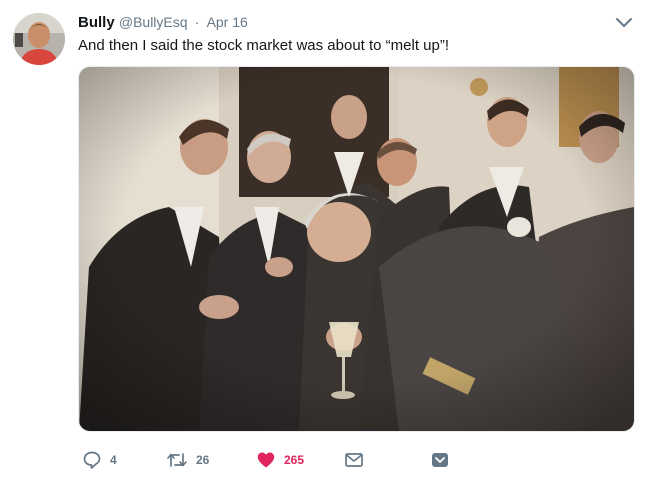  I want to click on retweet-button: 26, so click(187, 460).